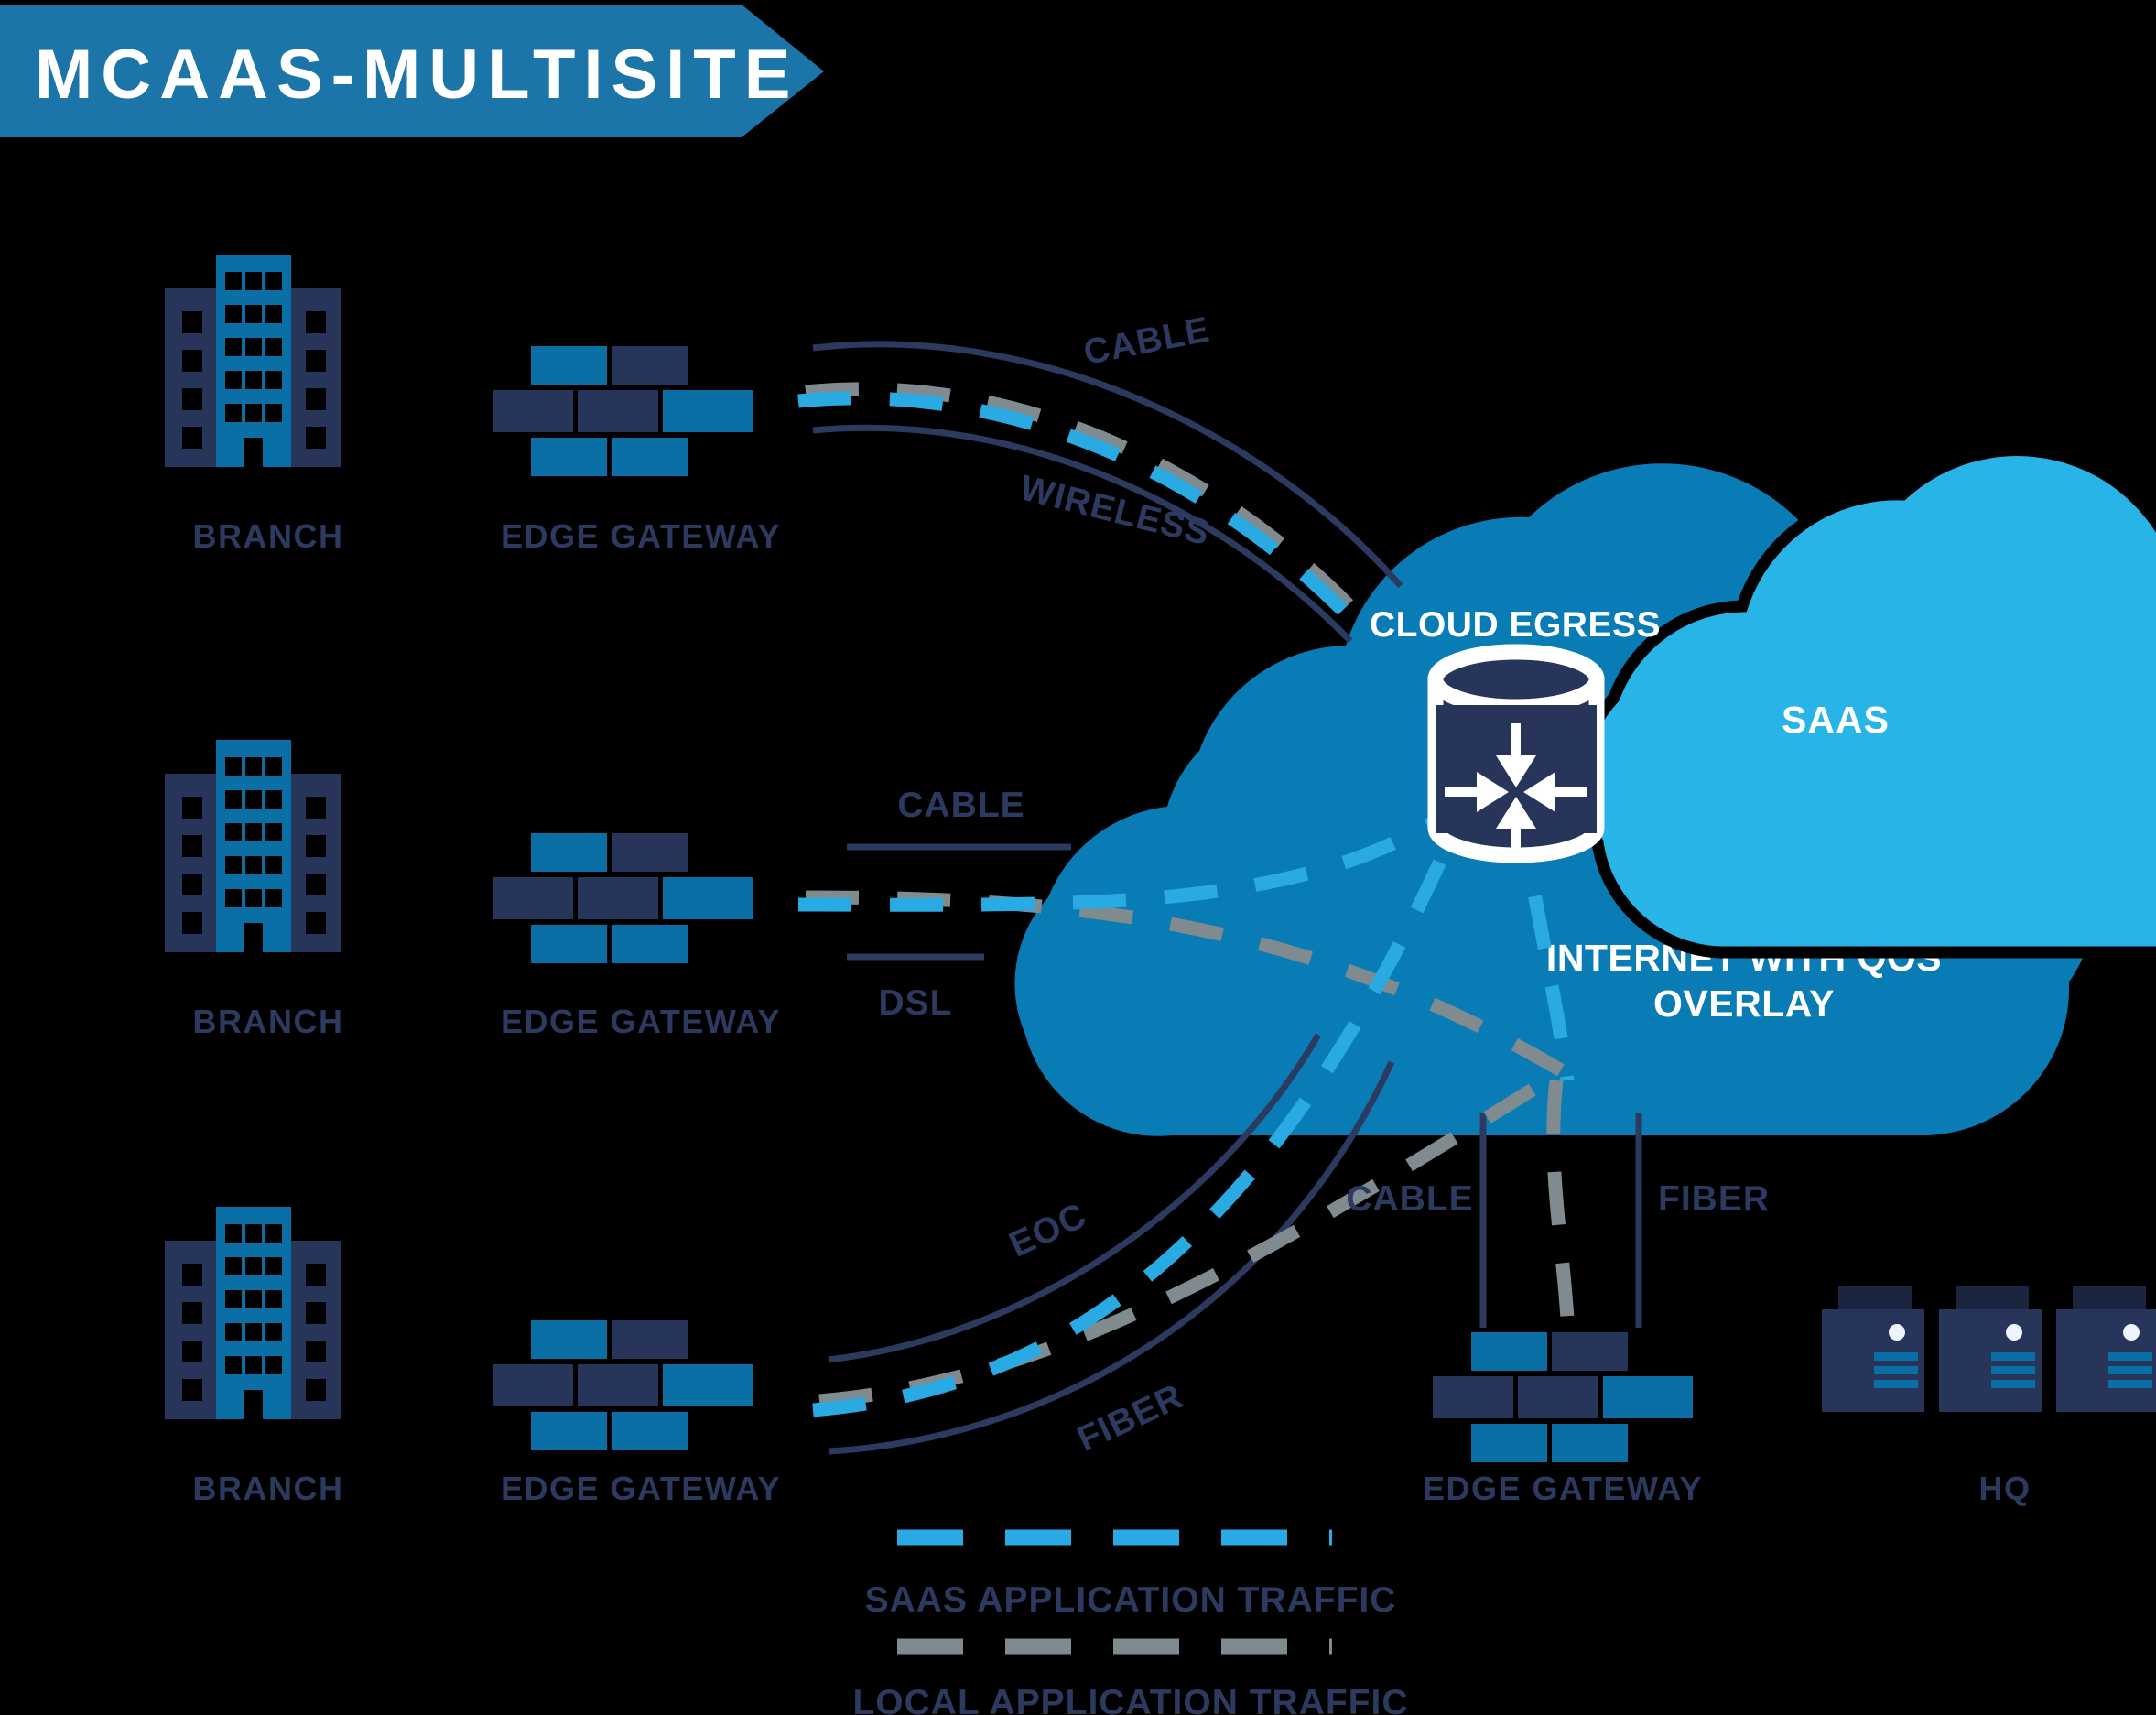 The image size is (2156, 1715). Describe the element at coordinates (1989, 1349) in the screenshot. I see `hq-servers-icon` at that location.